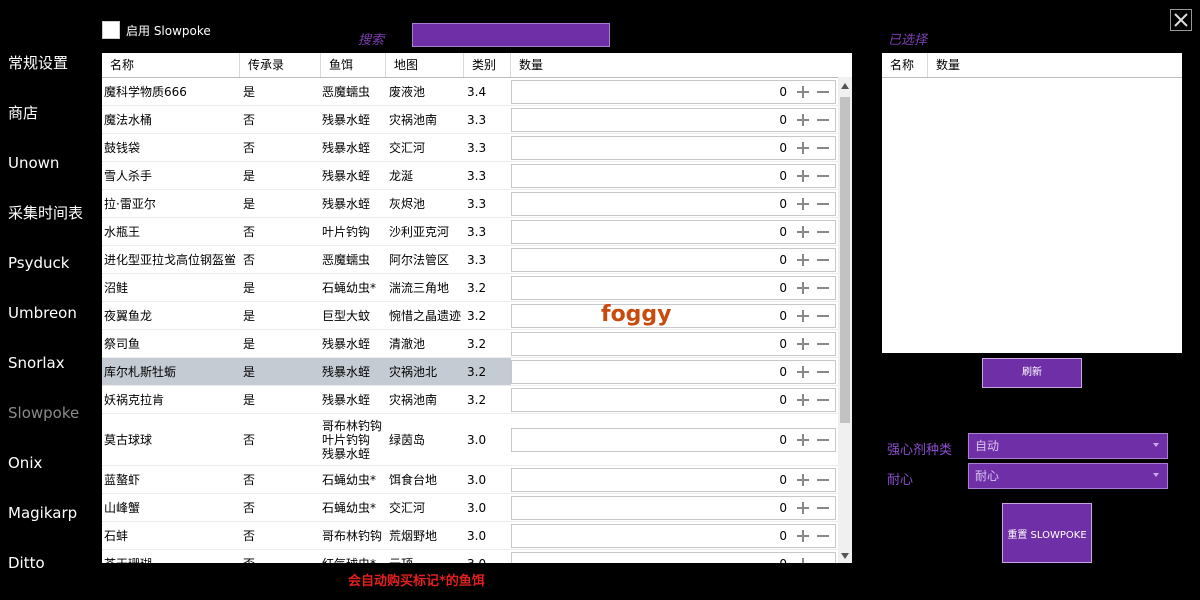 The width and height of the screenshot is (1200, 600). I want to click on table-row: 进化型亚拉戈高位钢盔鲎否 恶魔蠕虫 阿尔法管区 3.3 0, so click(470, 260).